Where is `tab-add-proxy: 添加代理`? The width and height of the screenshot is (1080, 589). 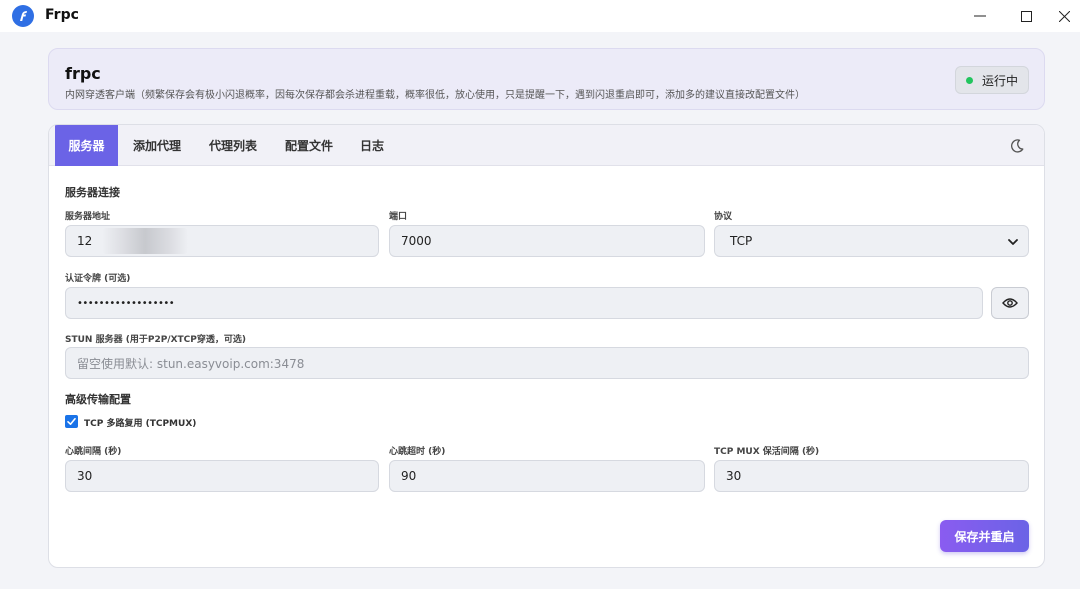
tab-add-proxy: 添加代理 is located at coordinates (157, 145).